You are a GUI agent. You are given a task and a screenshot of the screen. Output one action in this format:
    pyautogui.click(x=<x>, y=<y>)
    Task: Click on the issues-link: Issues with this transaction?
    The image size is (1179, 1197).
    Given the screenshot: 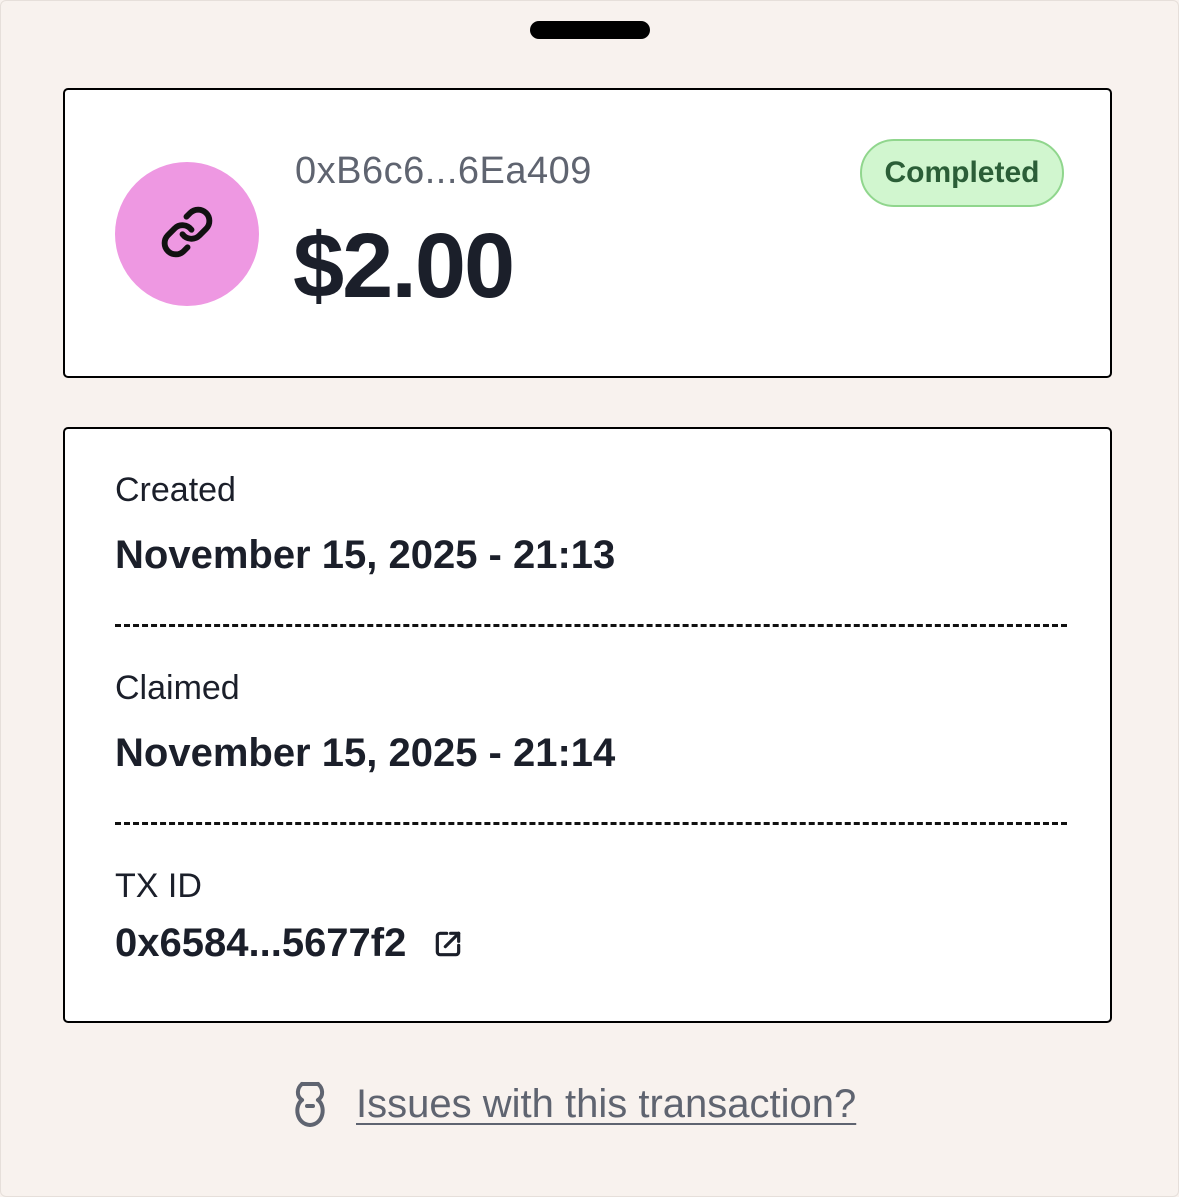 What is the action you would take?
    pyautogui.click(x=606, y=1104)
    